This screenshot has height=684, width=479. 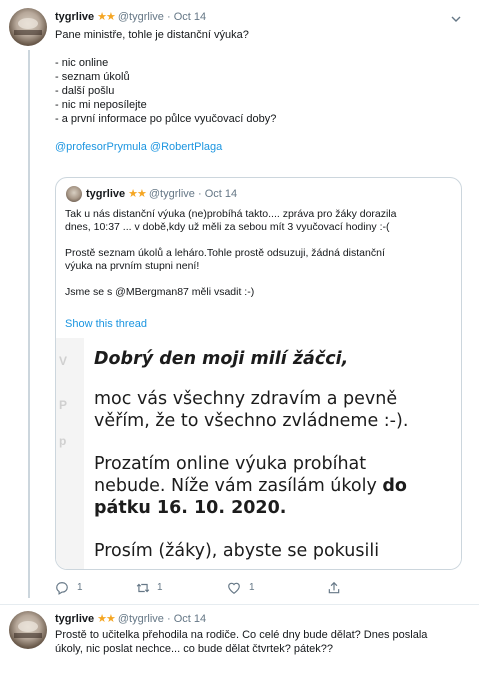 What do you see at coordinates (63, 441) in the screenshot?
I see `ghost-letter: p` at bounding box center [63, 441].